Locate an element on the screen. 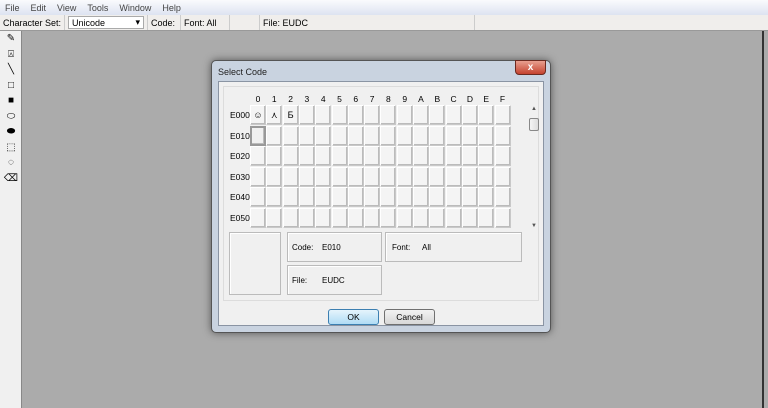  menu-view: View is located at coordinates (66, 8).